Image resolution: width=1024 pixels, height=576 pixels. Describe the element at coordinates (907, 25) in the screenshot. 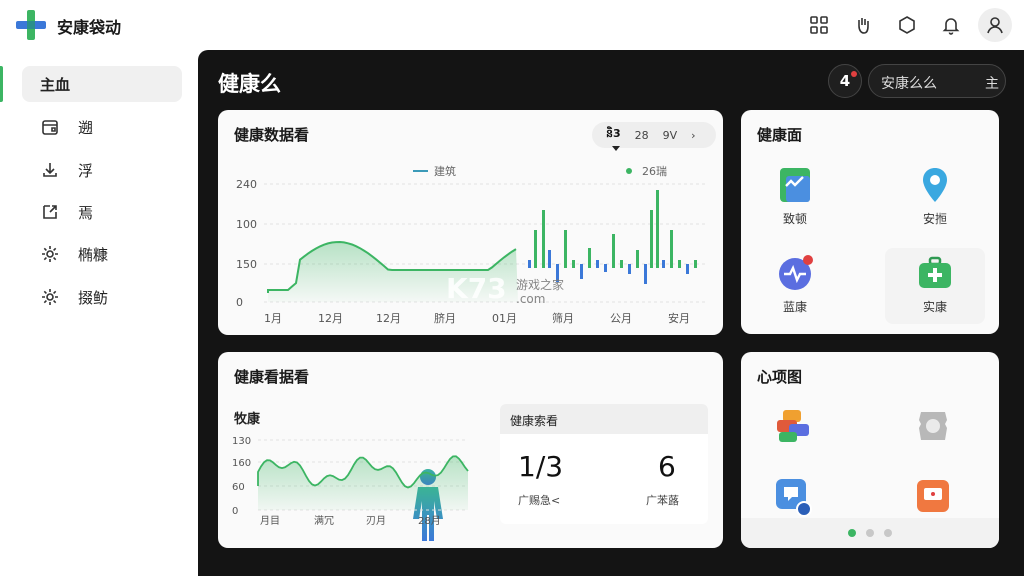

I see `shield-icon` at that location.